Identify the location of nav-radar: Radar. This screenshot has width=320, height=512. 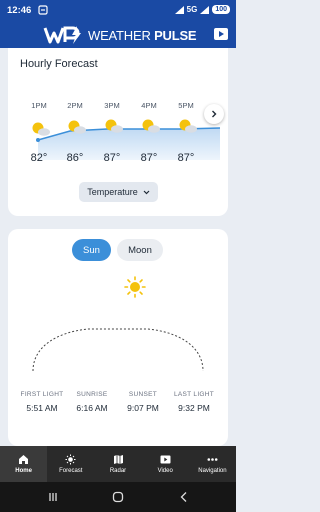
(117, 464).